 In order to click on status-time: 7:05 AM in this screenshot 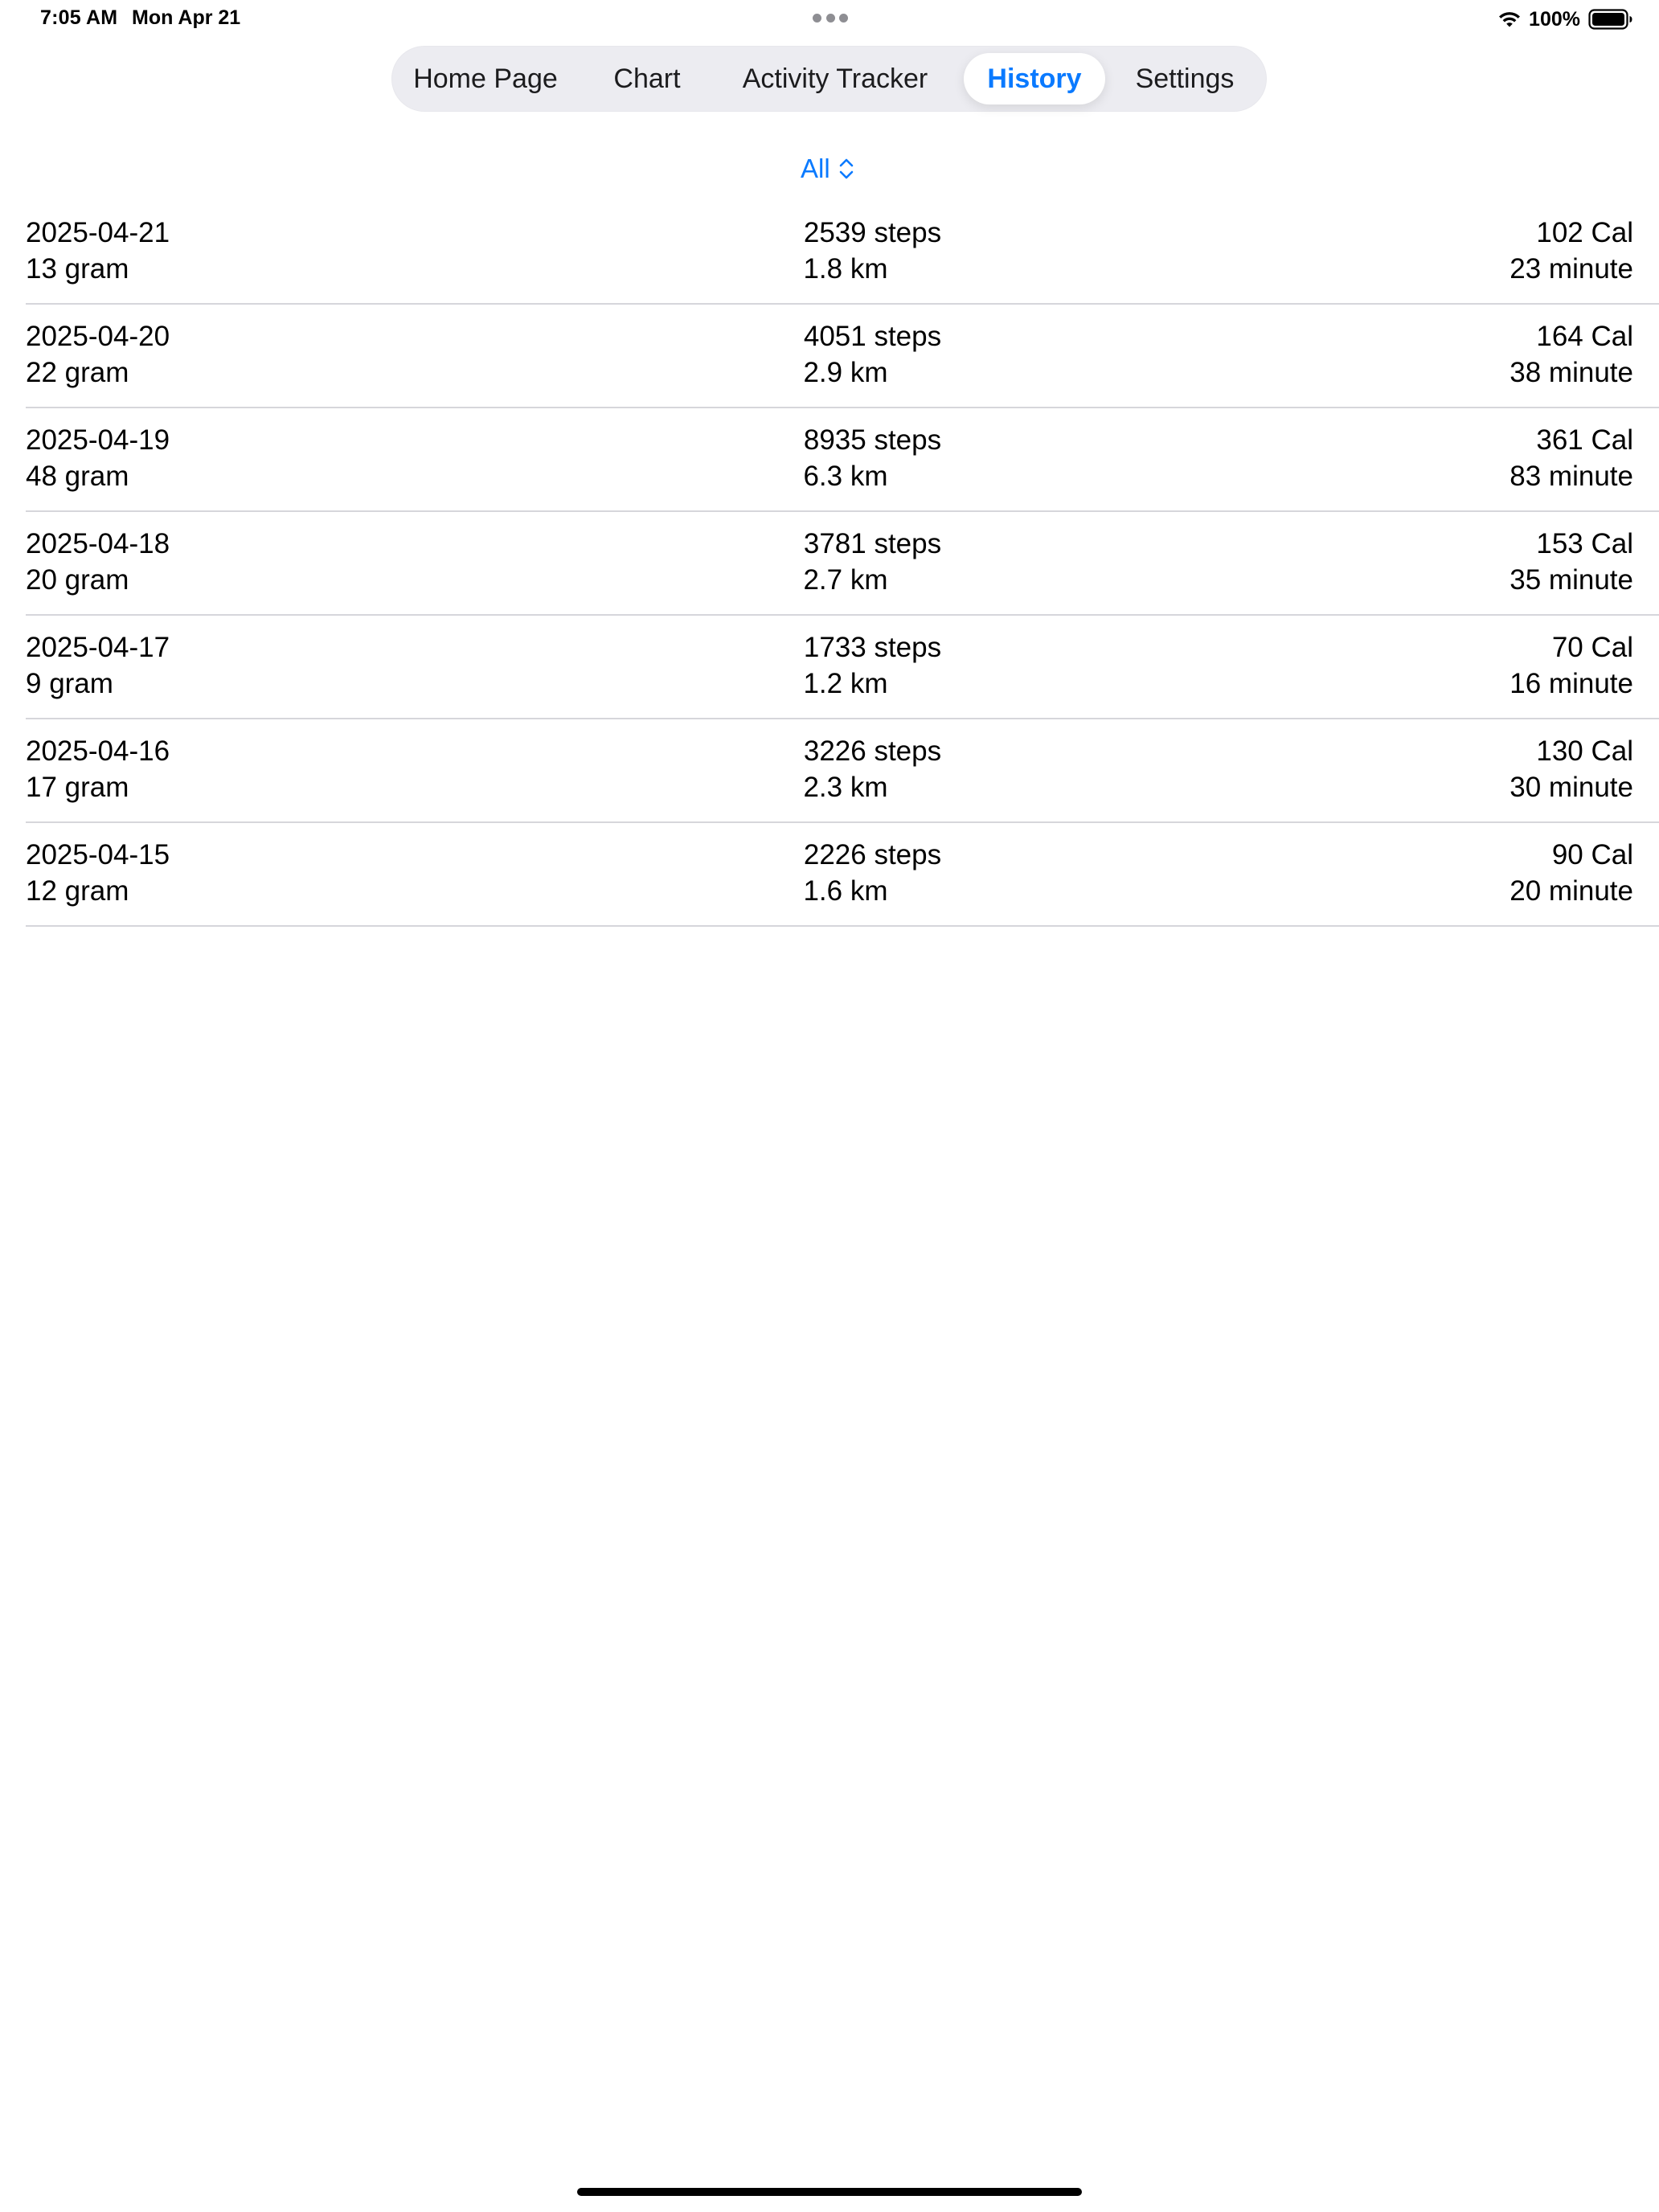, I will do `click(79, 17)`.